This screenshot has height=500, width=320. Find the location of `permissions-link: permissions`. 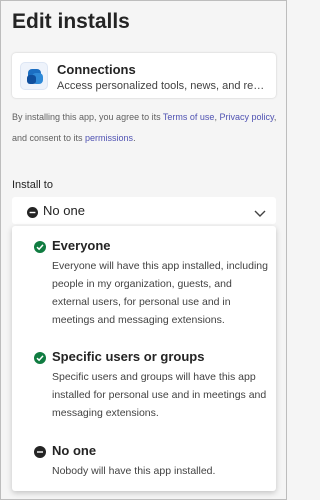

permissions-link: permissions is located at coordinates (109, 138).